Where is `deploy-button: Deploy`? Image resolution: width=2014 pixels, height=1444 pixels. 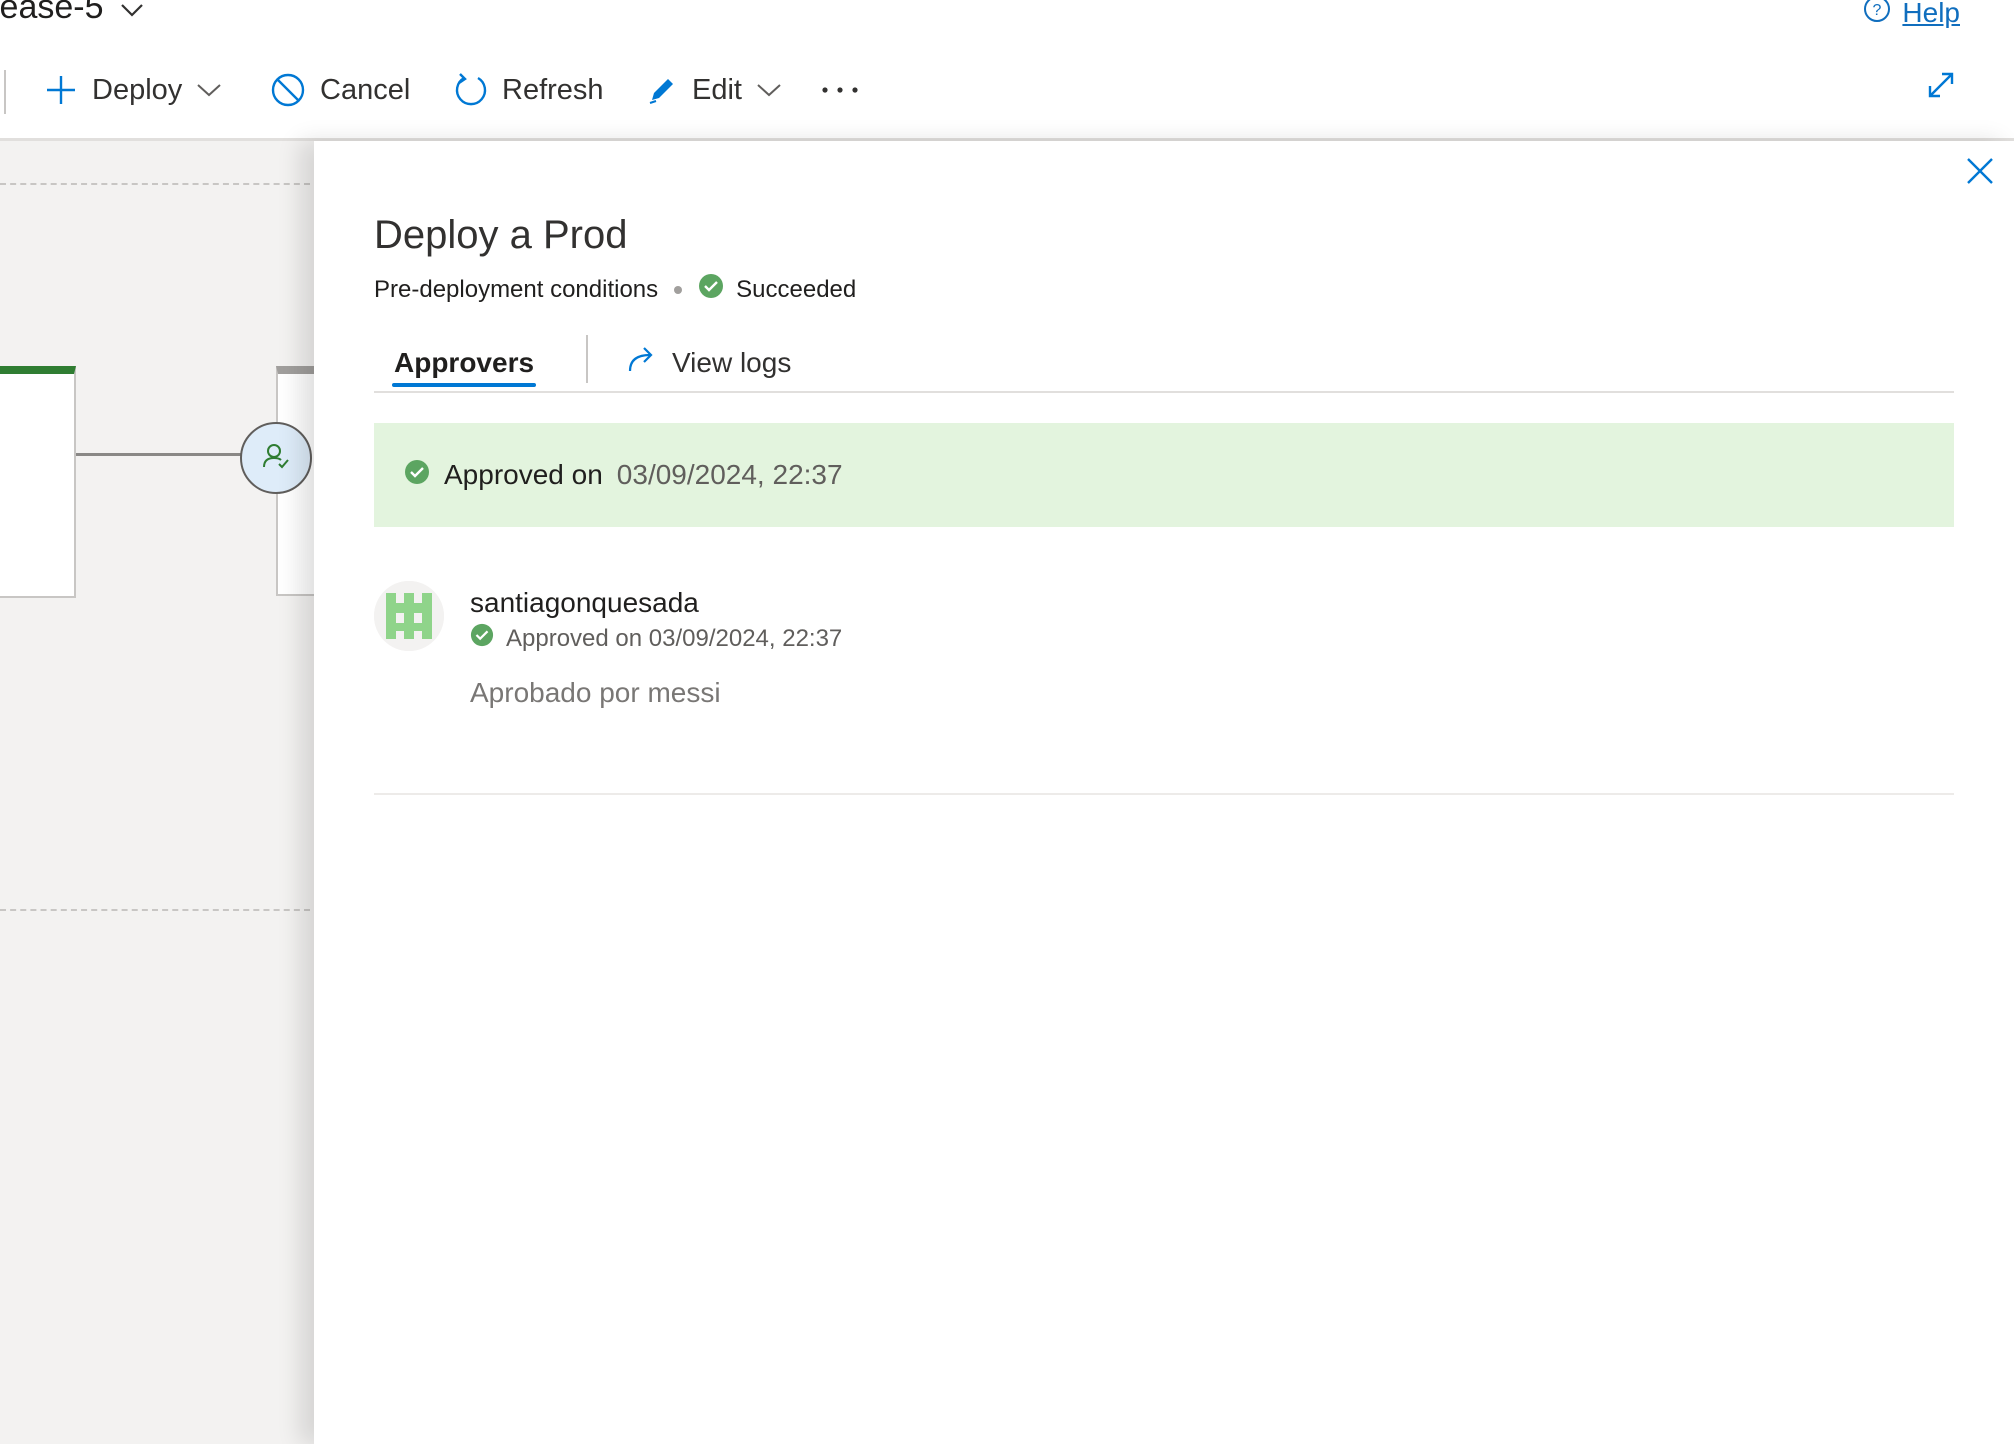 deploy-button: Deploy is located at coordinates (133, 90).